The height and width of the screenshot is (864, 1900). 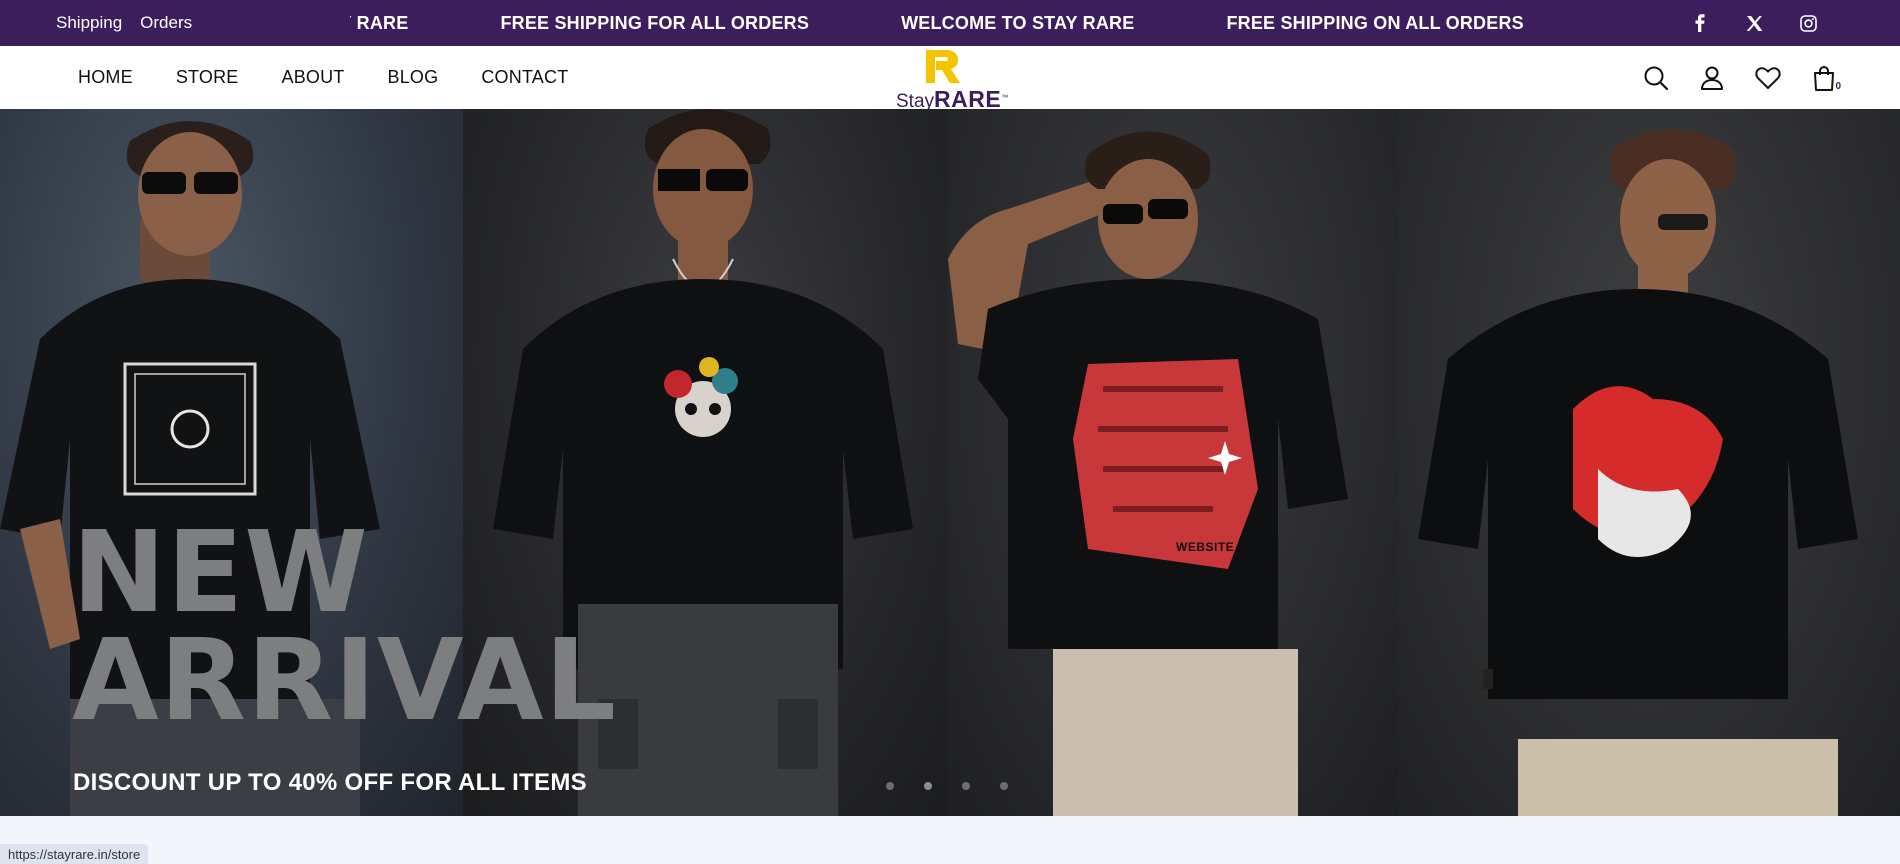 What do you see at coordinates (1825, 78) in the screenshot?
I see `bag-icon: 0` at bounding box center [1825, 78].